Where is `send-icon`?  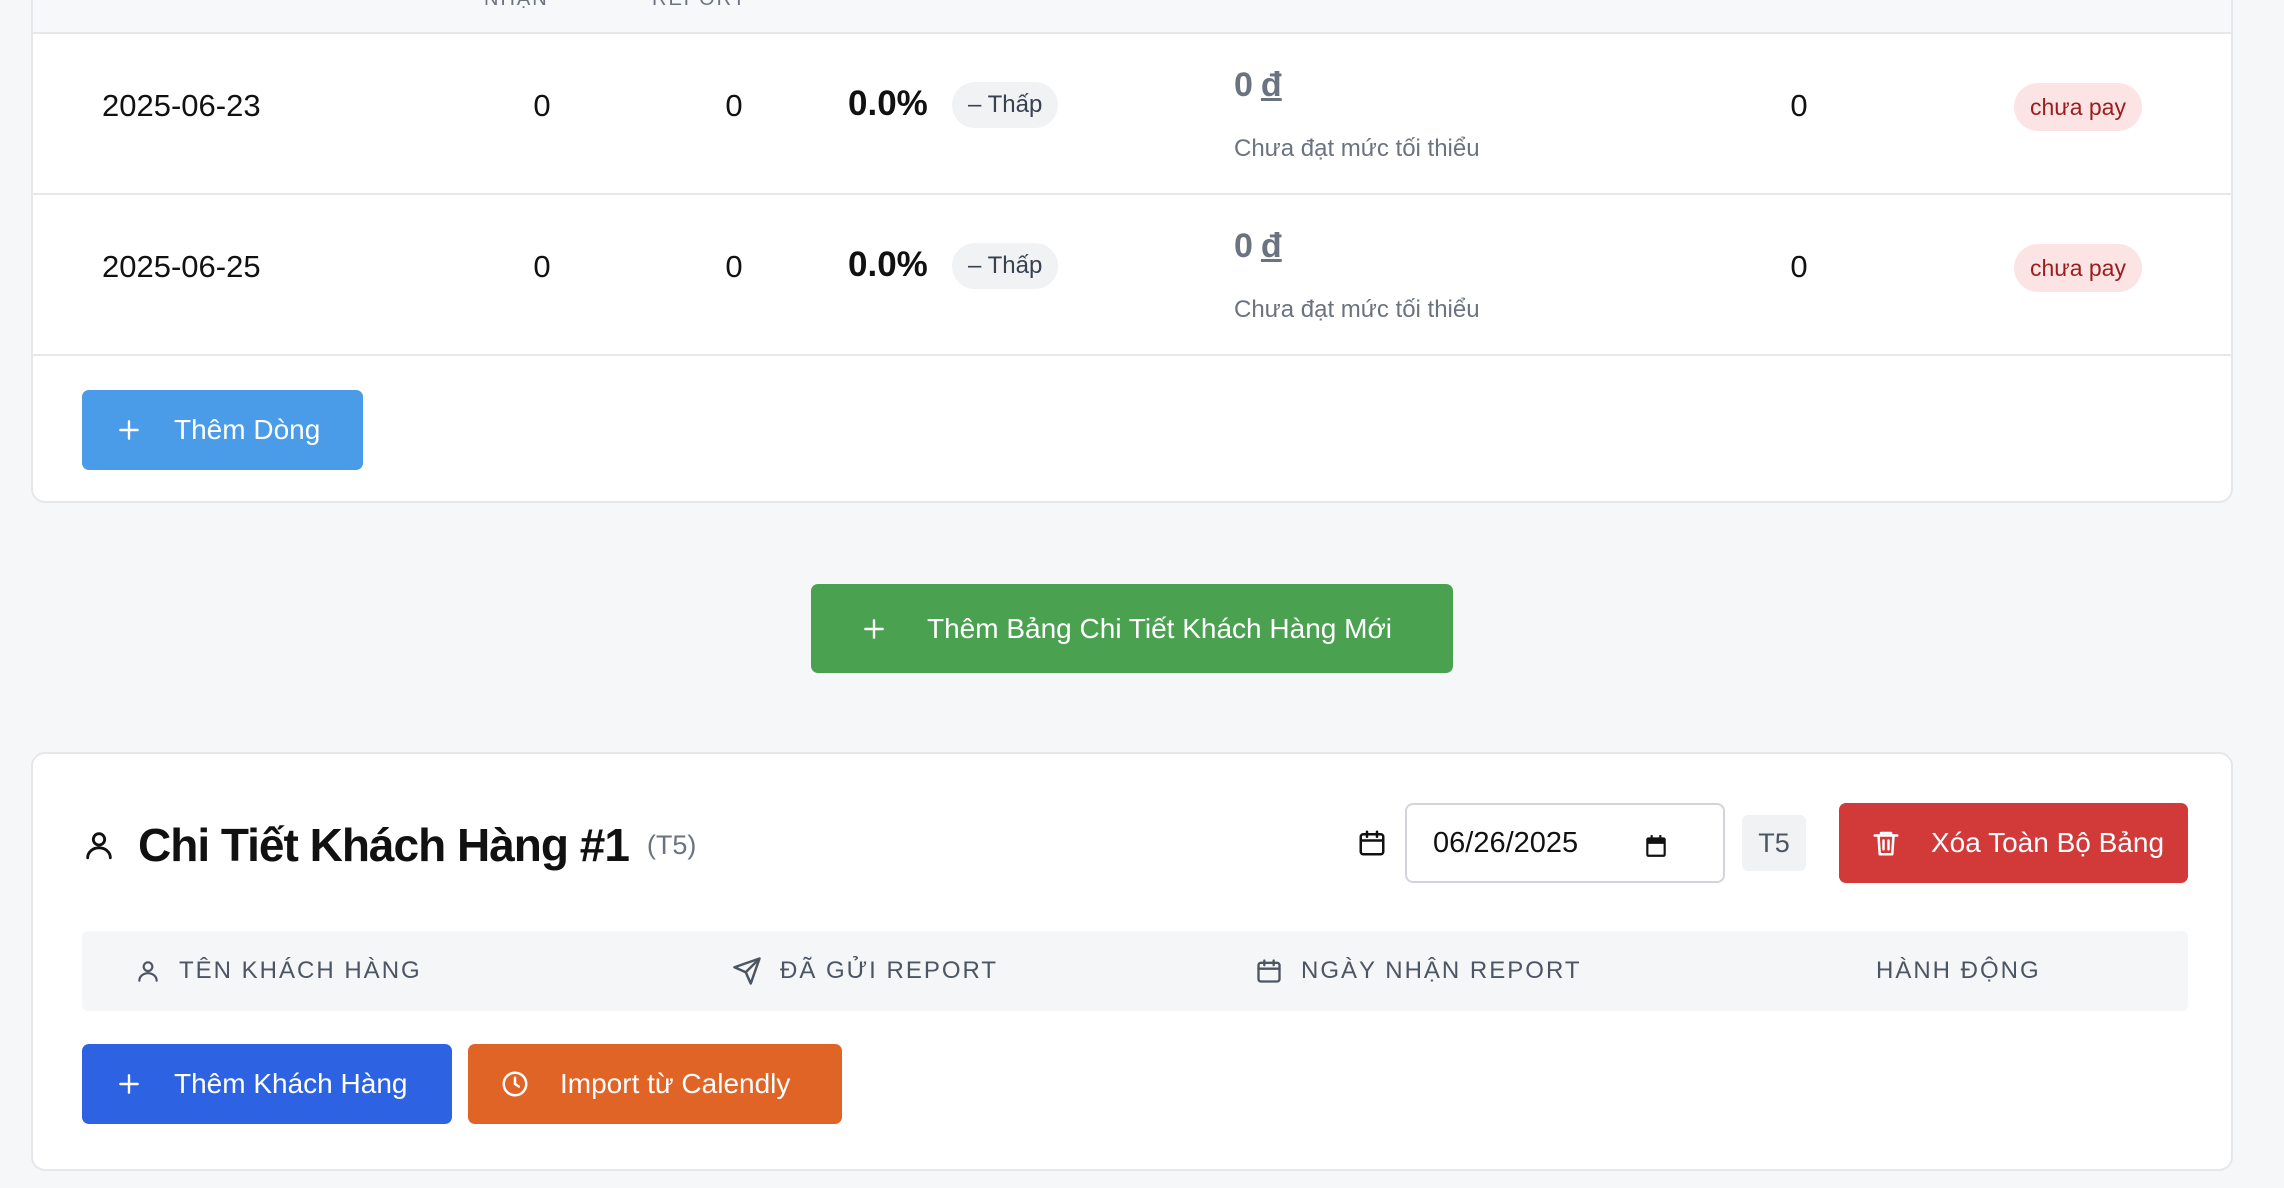 send-icon is located at coordinates (747, 971).